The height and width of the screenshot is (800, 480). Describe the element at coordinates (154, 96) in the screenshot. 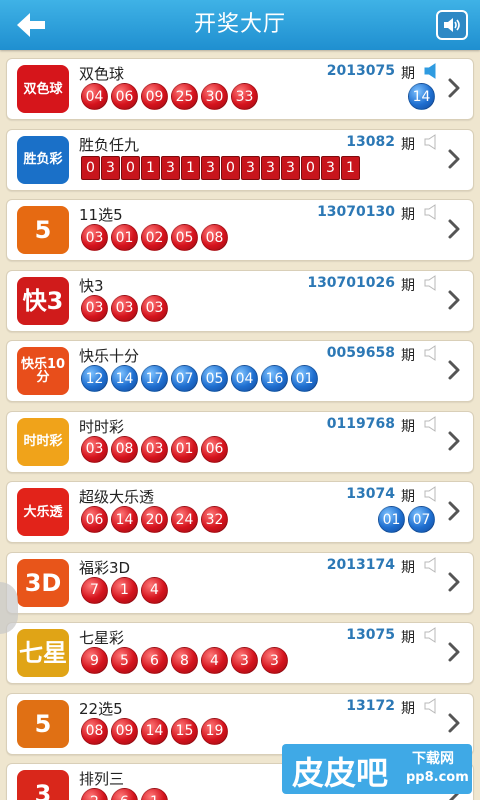

I see `red-ball: 09` at that location.